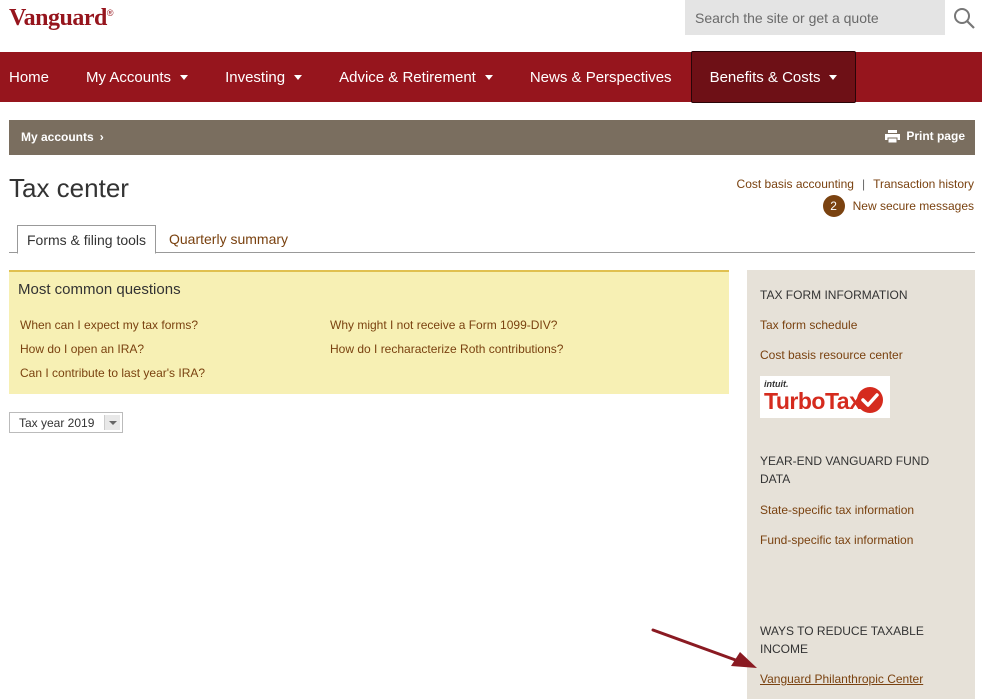  Describe the element at coordinates (795, 184) in the screenshot. I see `cost-basis-link: Cost basis accounting` at that location.